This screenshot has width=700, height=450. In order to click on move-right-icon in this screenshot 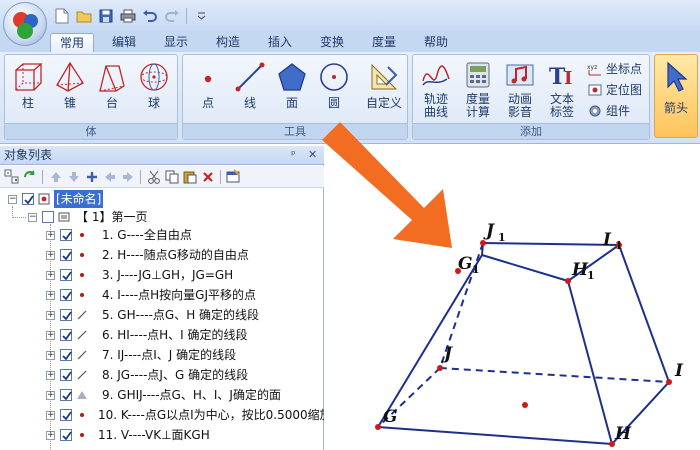, I will do `click(127, 176)`.